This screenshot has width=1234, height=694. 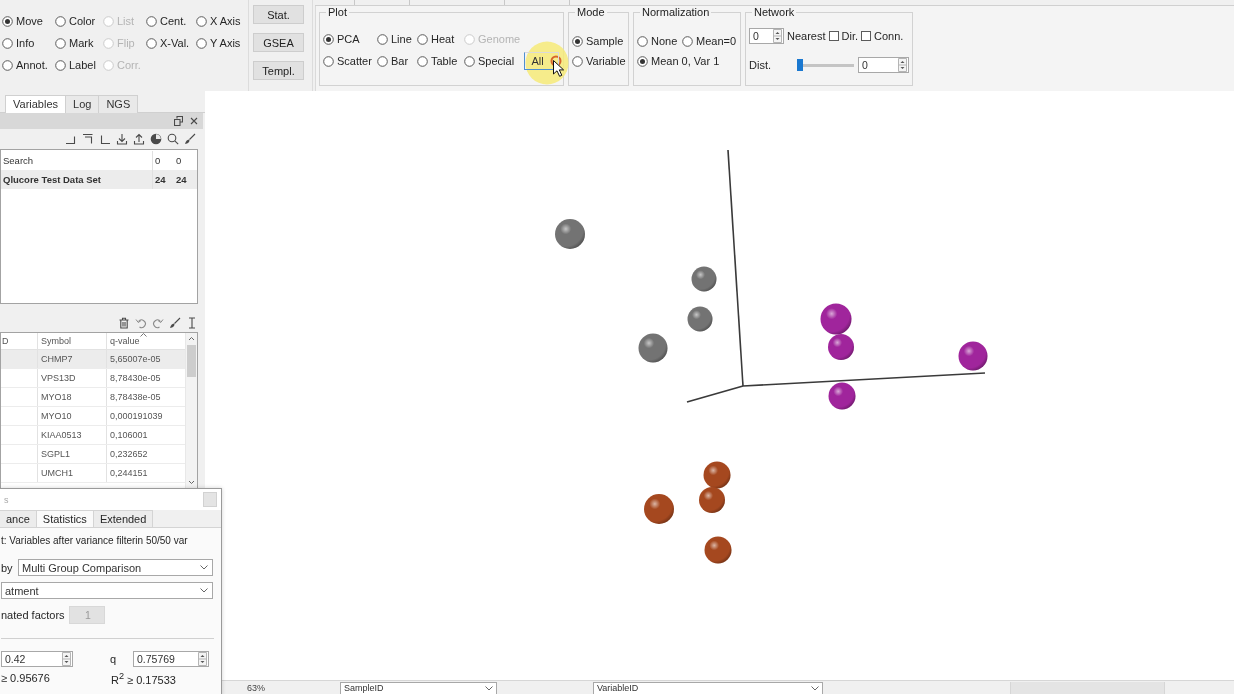 What do you see at coordinates (494, 61) in the screenshot?
I see `radio-button: Special` at bounding box center [494, 61].